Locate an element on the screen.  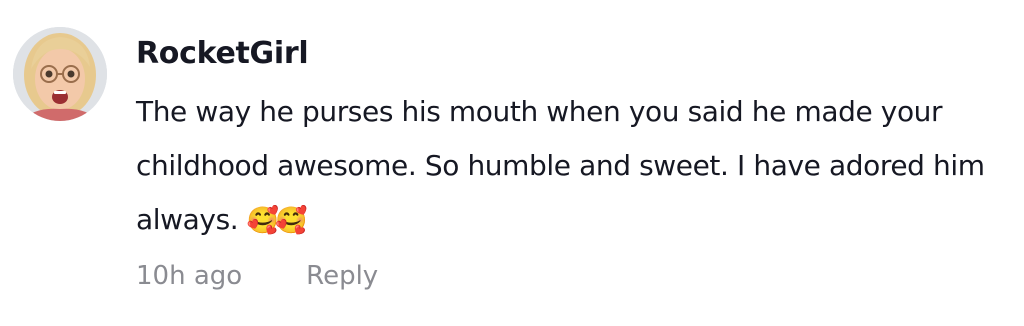
comment-timestamp: 10h ago is located at coordinates (189, 276).